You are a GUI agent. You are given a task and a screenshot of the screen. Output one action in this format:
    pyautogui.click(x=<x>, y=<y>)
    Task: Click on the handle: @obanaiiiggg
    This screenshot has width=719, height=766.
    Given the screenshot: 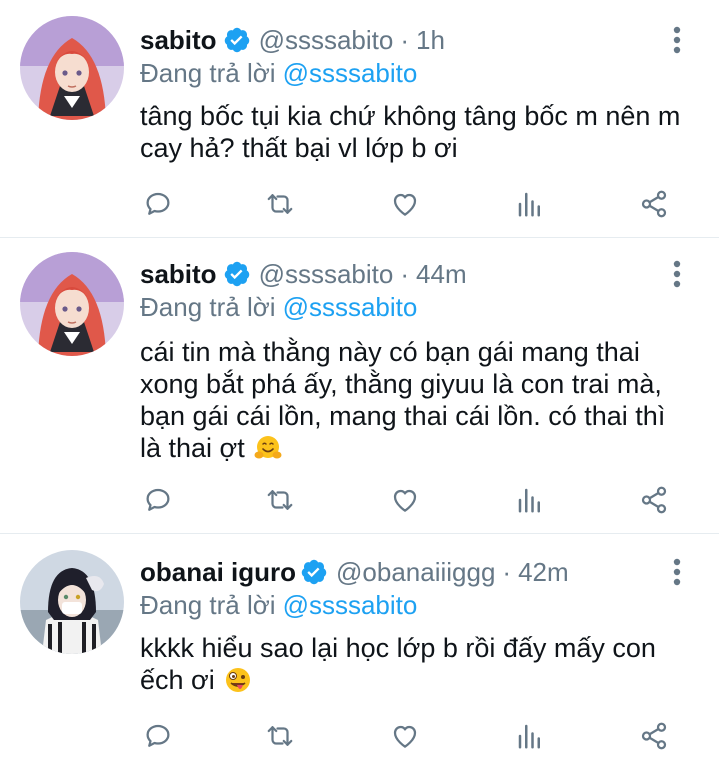 What is the action you would take?
    pyautogui.click(x=415, y=572)
    